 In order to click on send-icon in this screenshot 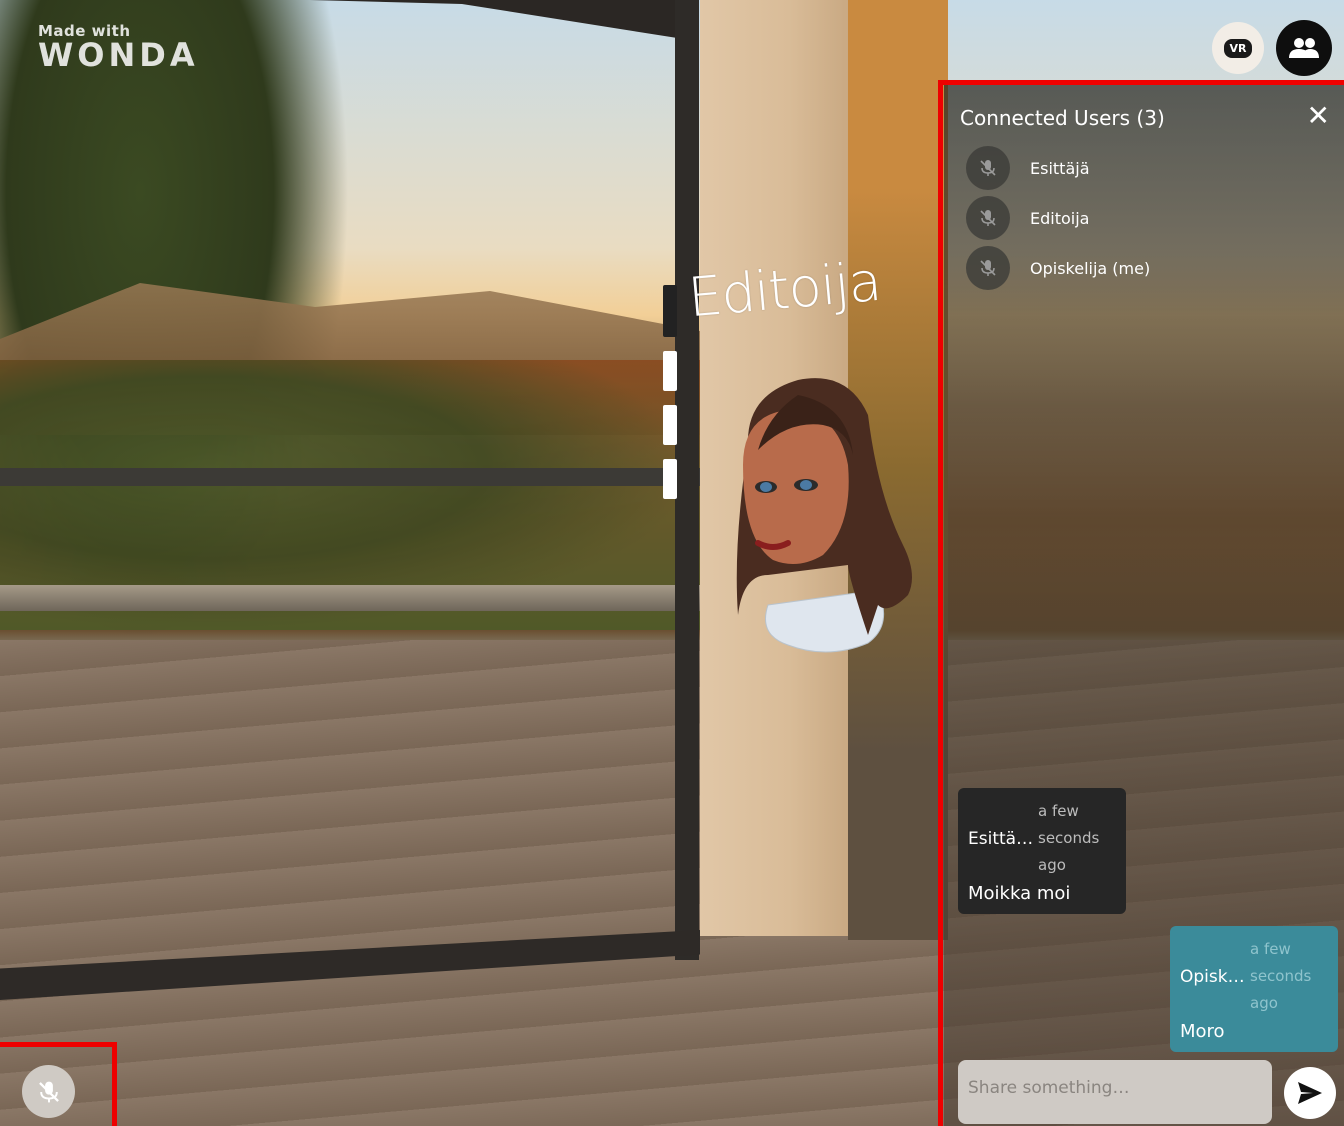, I will do `click(1310, 1093)`.